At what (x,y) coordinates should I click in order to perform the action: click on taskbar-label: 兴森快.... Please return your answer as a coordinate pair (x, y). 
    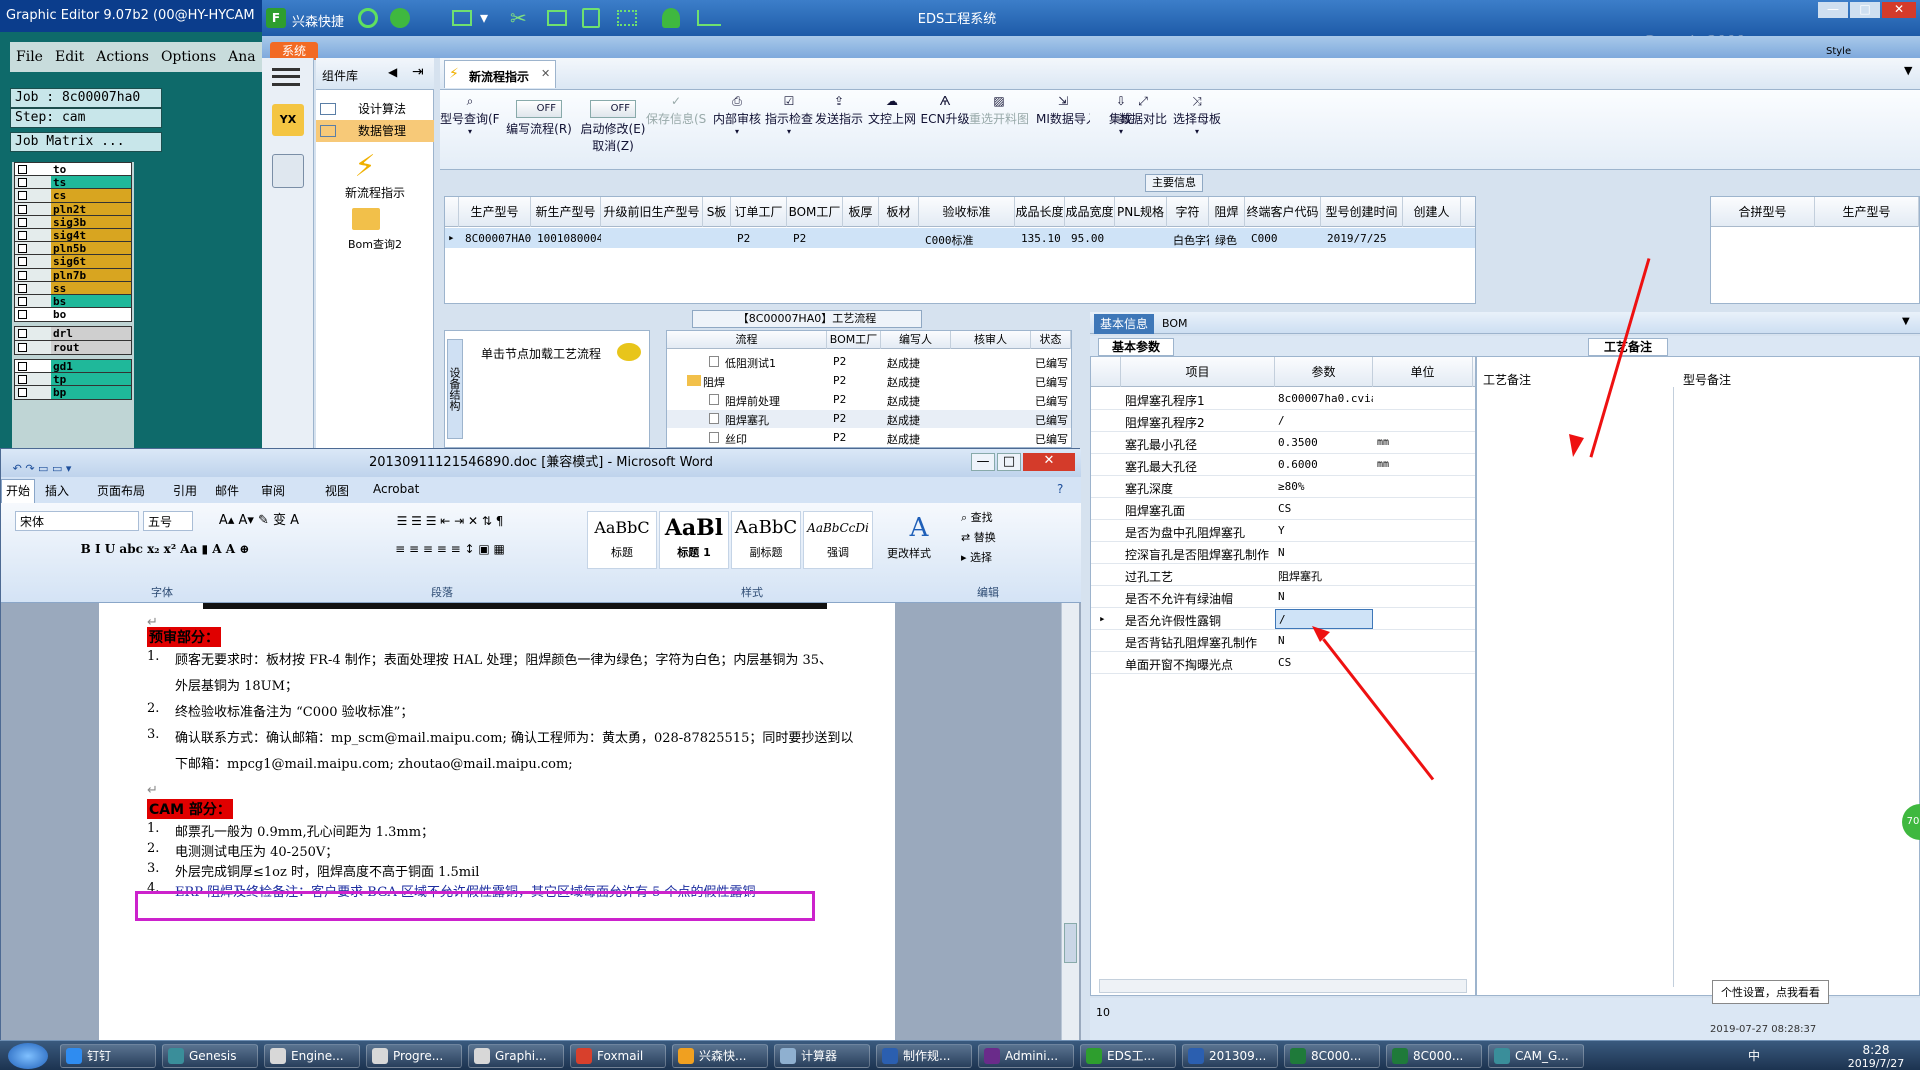
    Looking at the image, I should click on (723, 1056).